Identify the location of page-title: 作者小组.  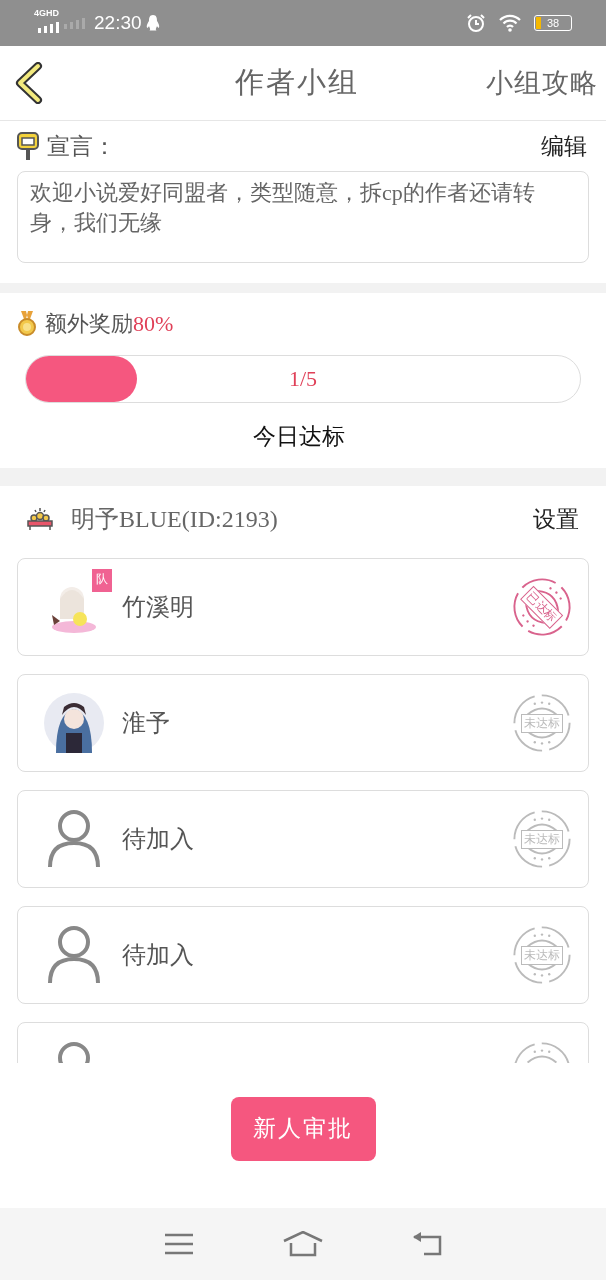
(297, 82).